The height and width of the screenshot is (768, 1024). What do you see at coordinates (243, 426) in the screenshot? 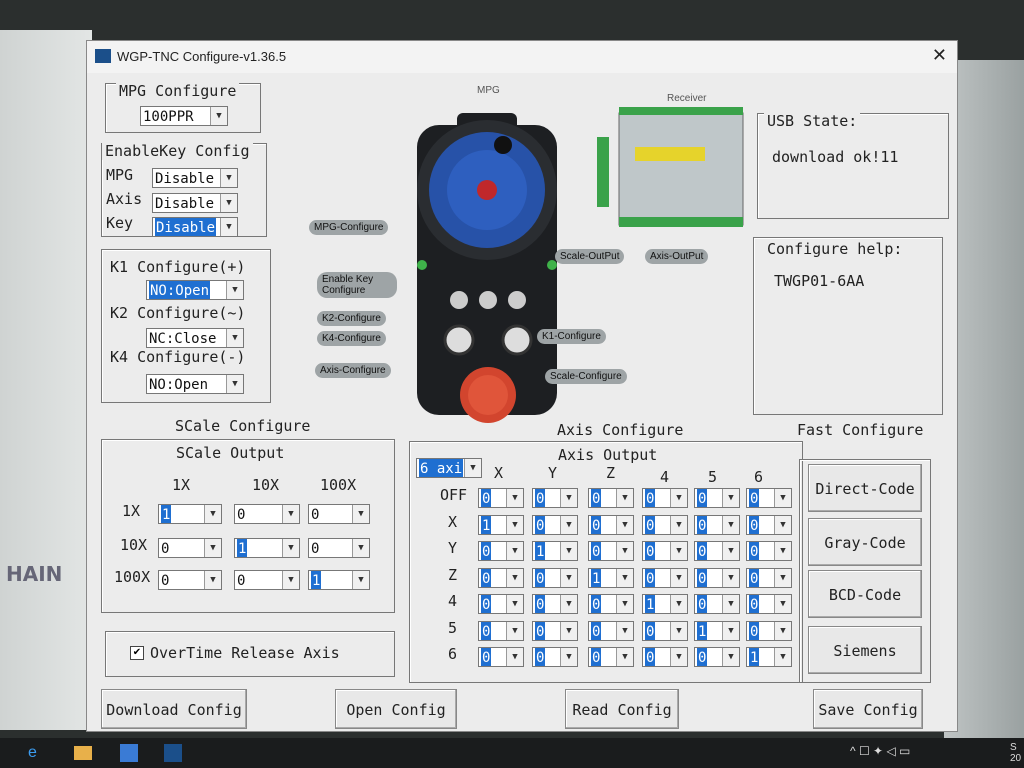
I see `scale-configure-title: SCale Configure` at bounding box center [243, 426].